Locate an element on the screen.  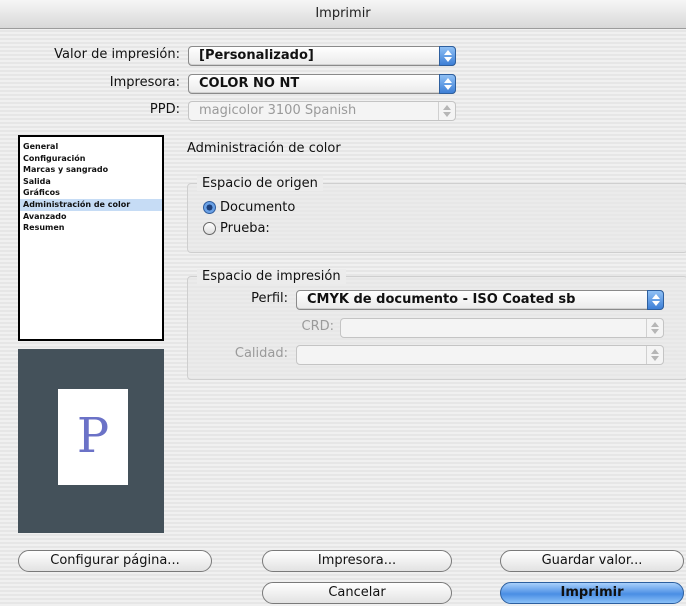
sidebar-item-salida: Salida is located at coordinates (91, 182).